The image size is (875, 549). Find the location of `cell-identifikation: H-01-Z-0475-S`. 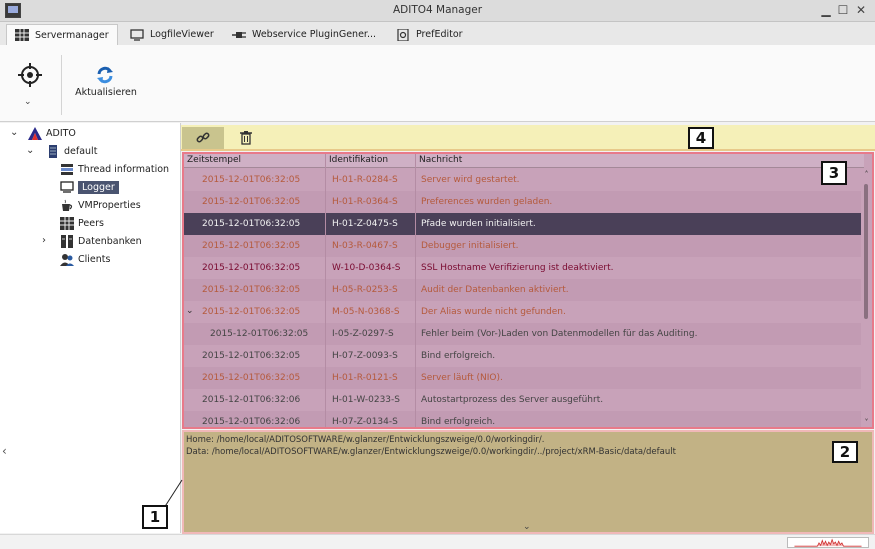

cell-identifikation: H-01-Z-0475-S is located at coordinates (365, 224).